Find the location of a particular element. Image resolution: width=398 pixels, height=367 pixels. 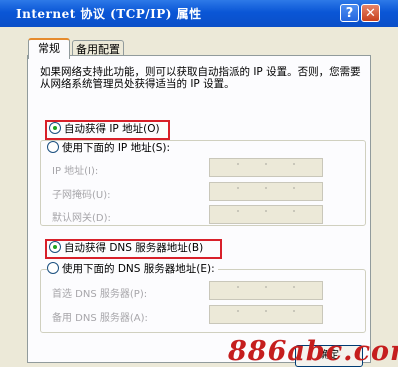

auto-ip-label: 自动获得 IP 地址(O) is located at coordinates (112, 129).